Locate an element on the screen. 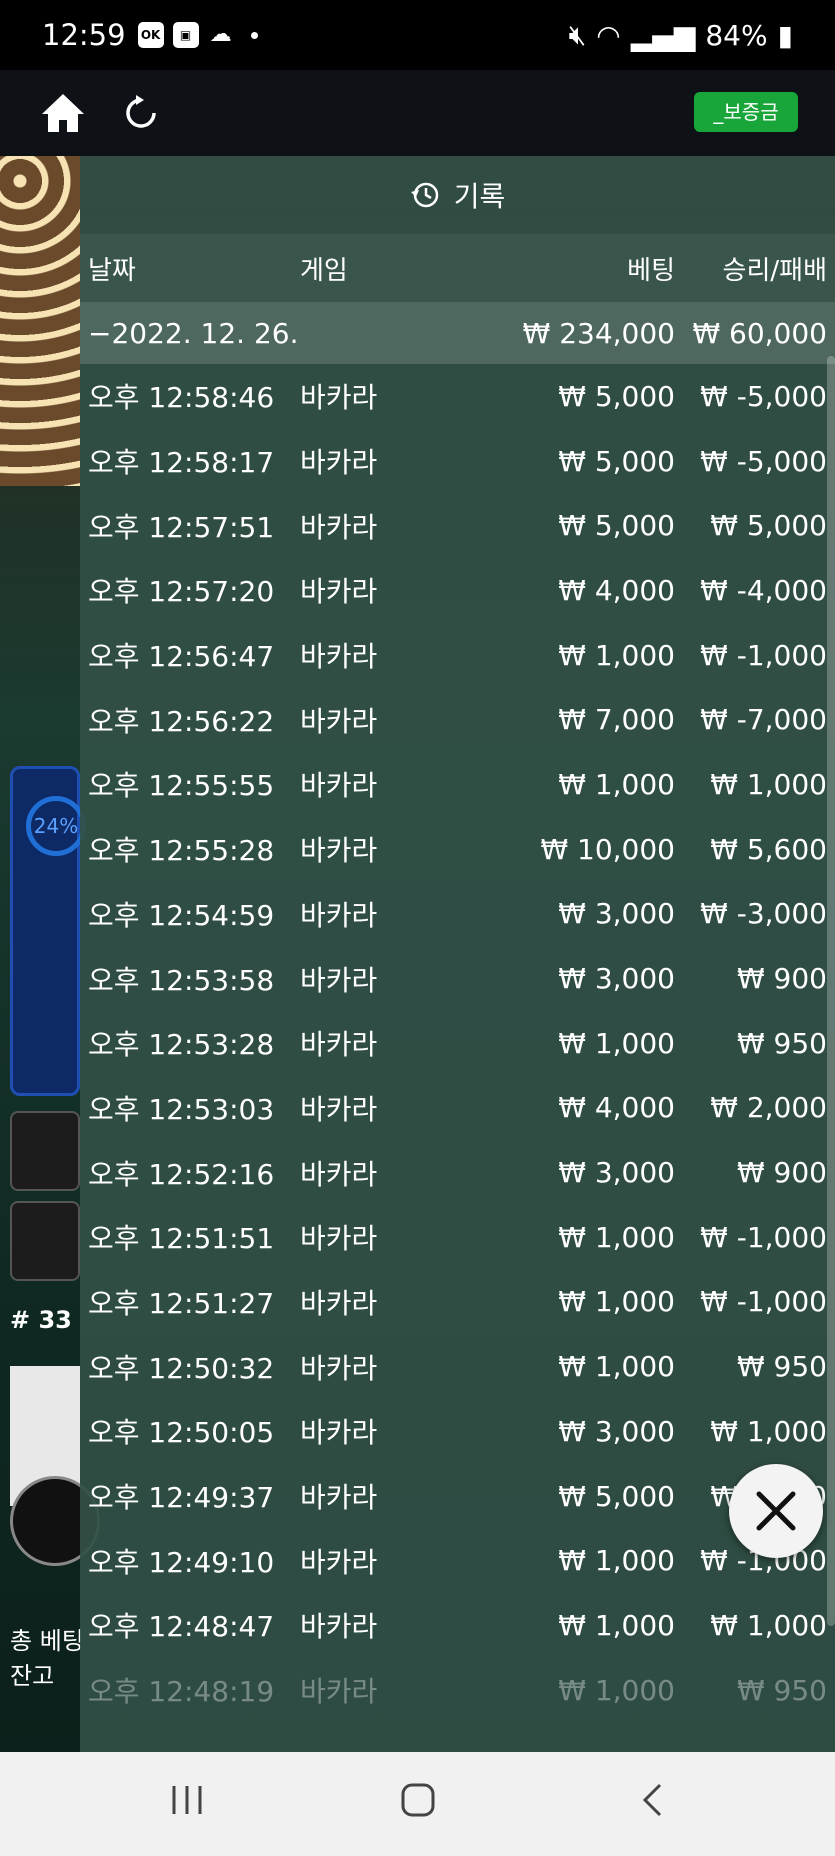 The height and width of the screenshot is (1856, 835). status-time: 12:59 is located at coordinates (84, 35).